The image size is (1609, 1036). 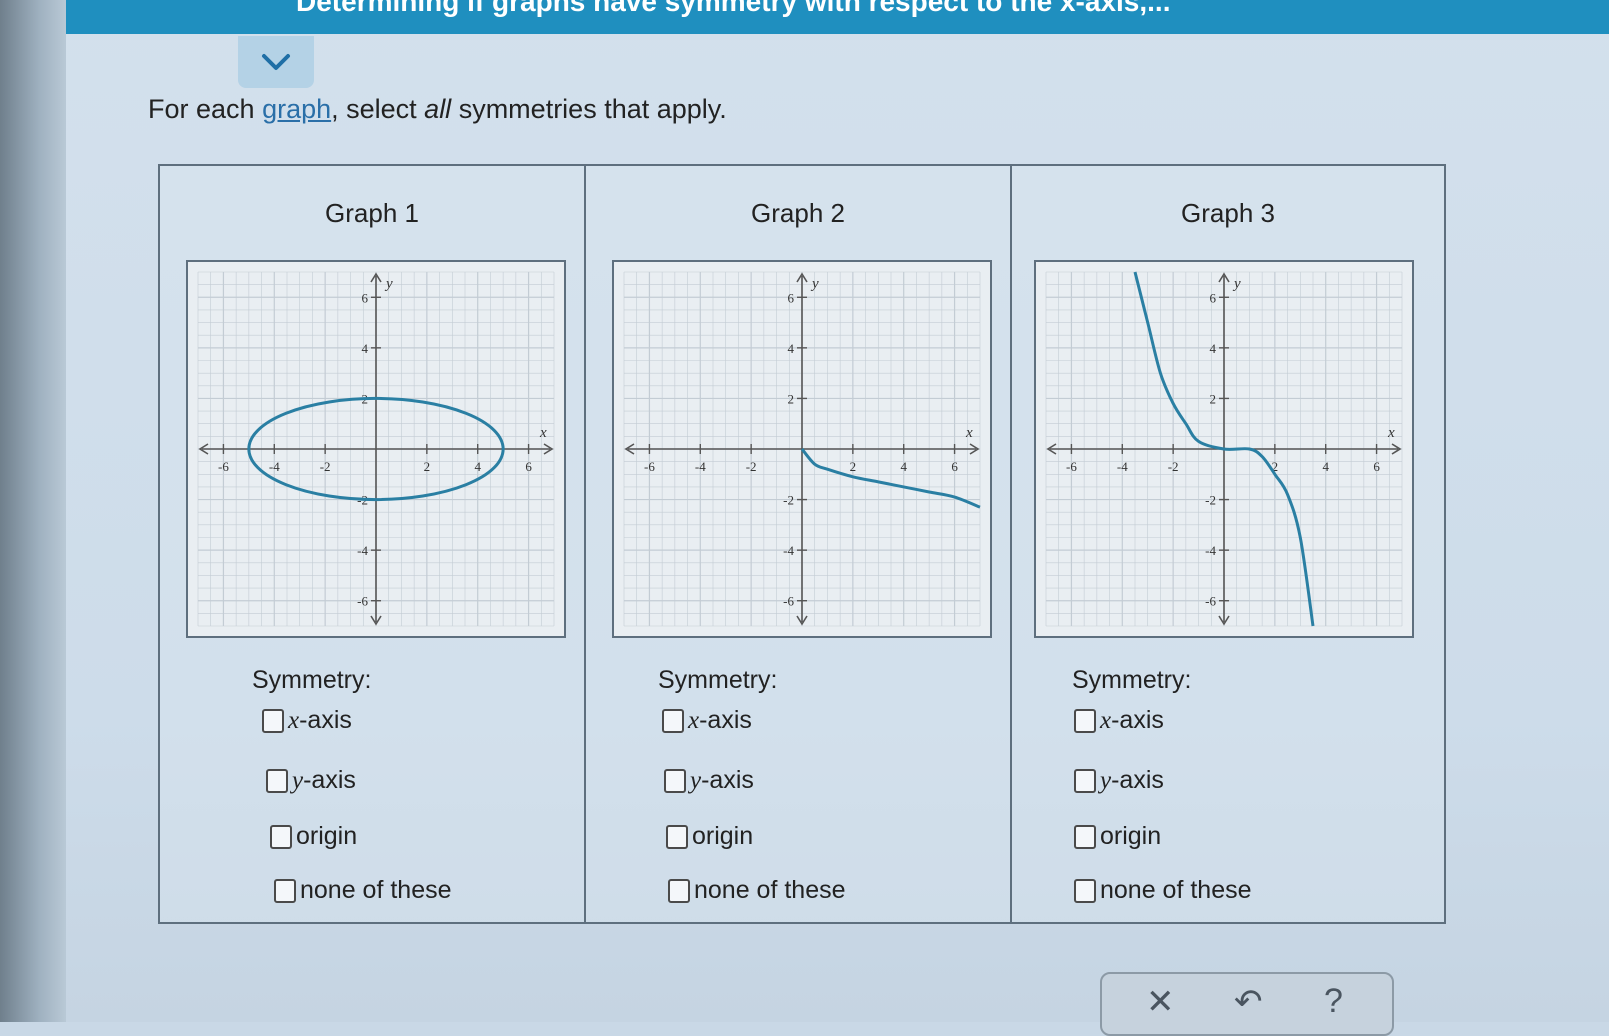 I want to click on graph-1-svg: -6 -4 -2 2 4 6642-2-4-6xy, so click(x=376, y=449).